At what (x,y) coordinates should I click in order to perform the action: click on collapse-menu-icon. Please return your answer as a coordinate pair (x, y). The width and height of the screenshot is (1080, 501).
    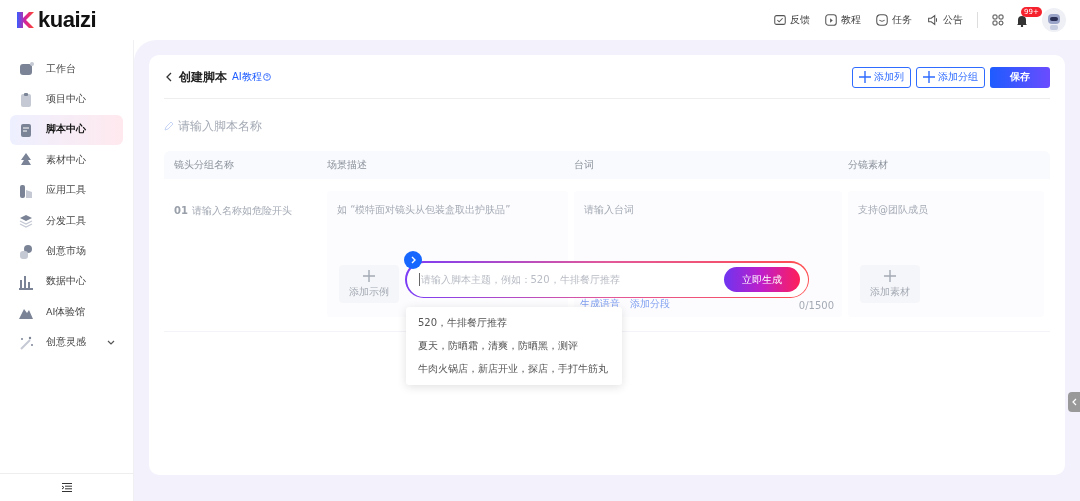
    Looking at the image, I should click on (66, 487).